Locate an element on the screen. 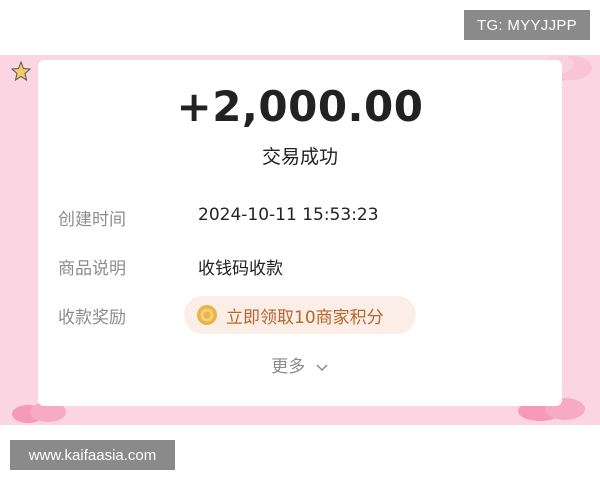  star-decoration-icon is located at coordinates (21, 71).